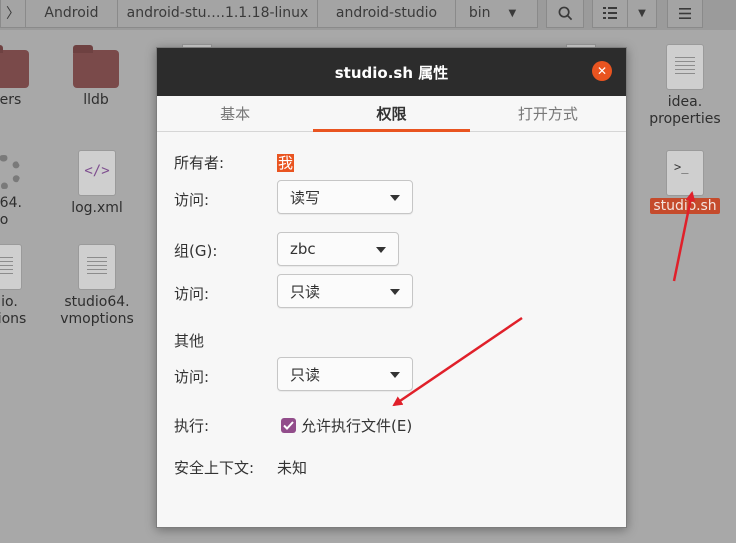 The image size is (736, 543). What do you see at coordinates (684, 236) in the screenshot?
I see `annotation-arrow-to-studio-sh` at bounding box center [684, 236].